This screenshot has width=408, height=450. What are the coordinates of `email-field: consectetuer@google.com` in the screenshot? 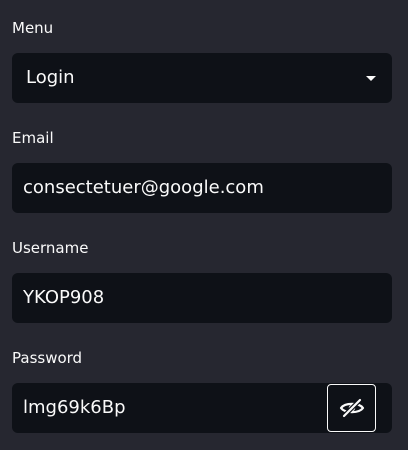 It's located at (202, 188).